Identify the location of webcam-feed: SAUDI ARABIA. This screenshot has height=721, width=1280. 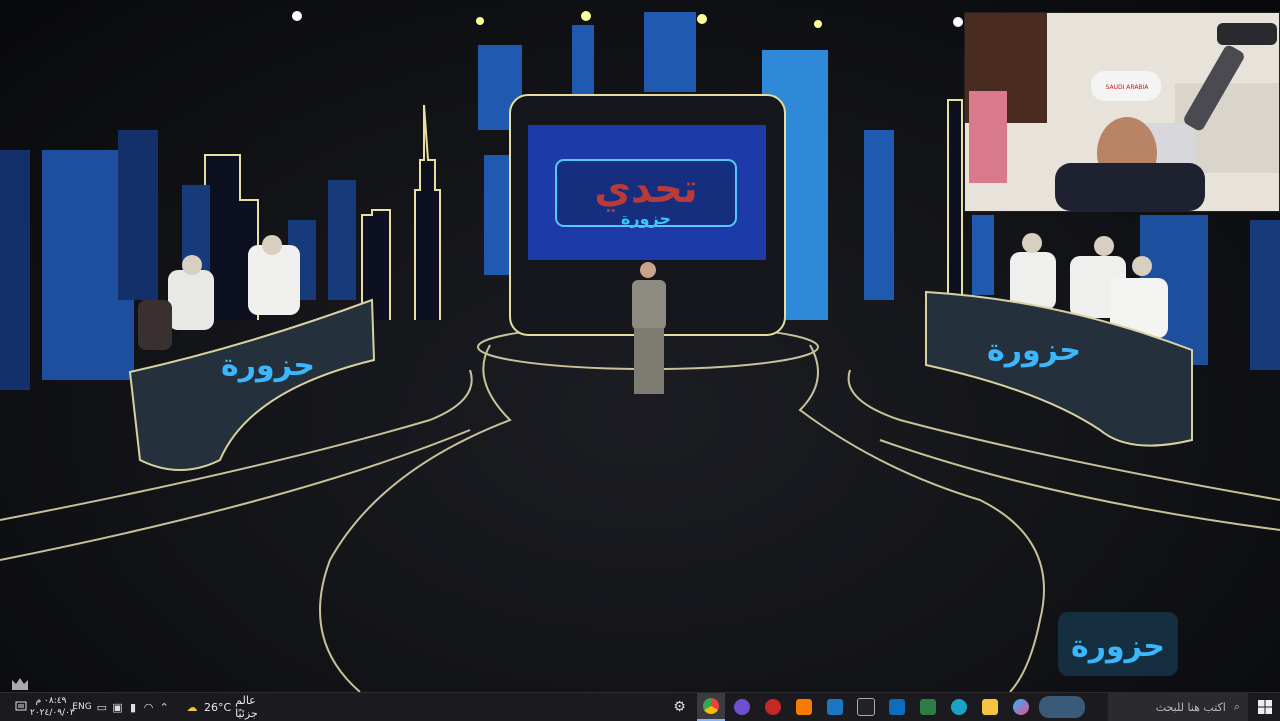
(1122, 112).